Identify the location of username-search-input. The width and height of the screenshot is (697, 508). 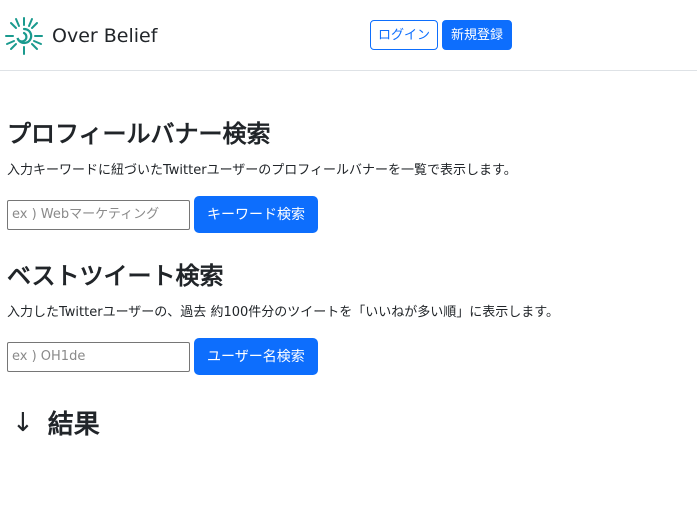
(98, 356).